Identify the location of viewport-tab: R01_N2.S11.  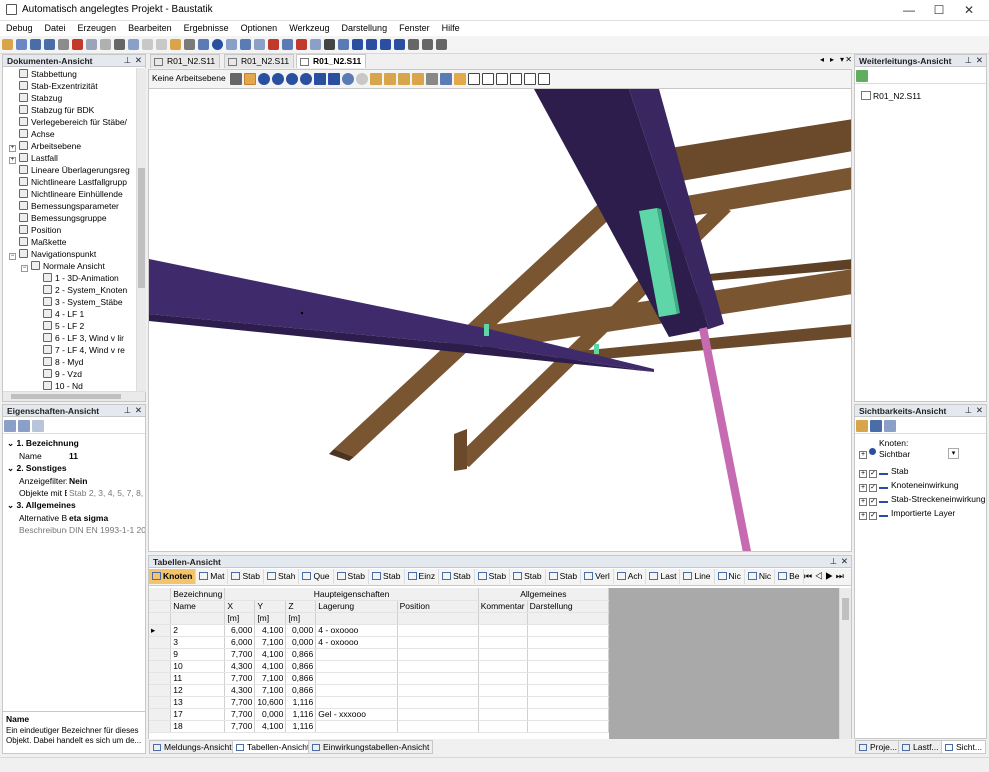
(331, 61).